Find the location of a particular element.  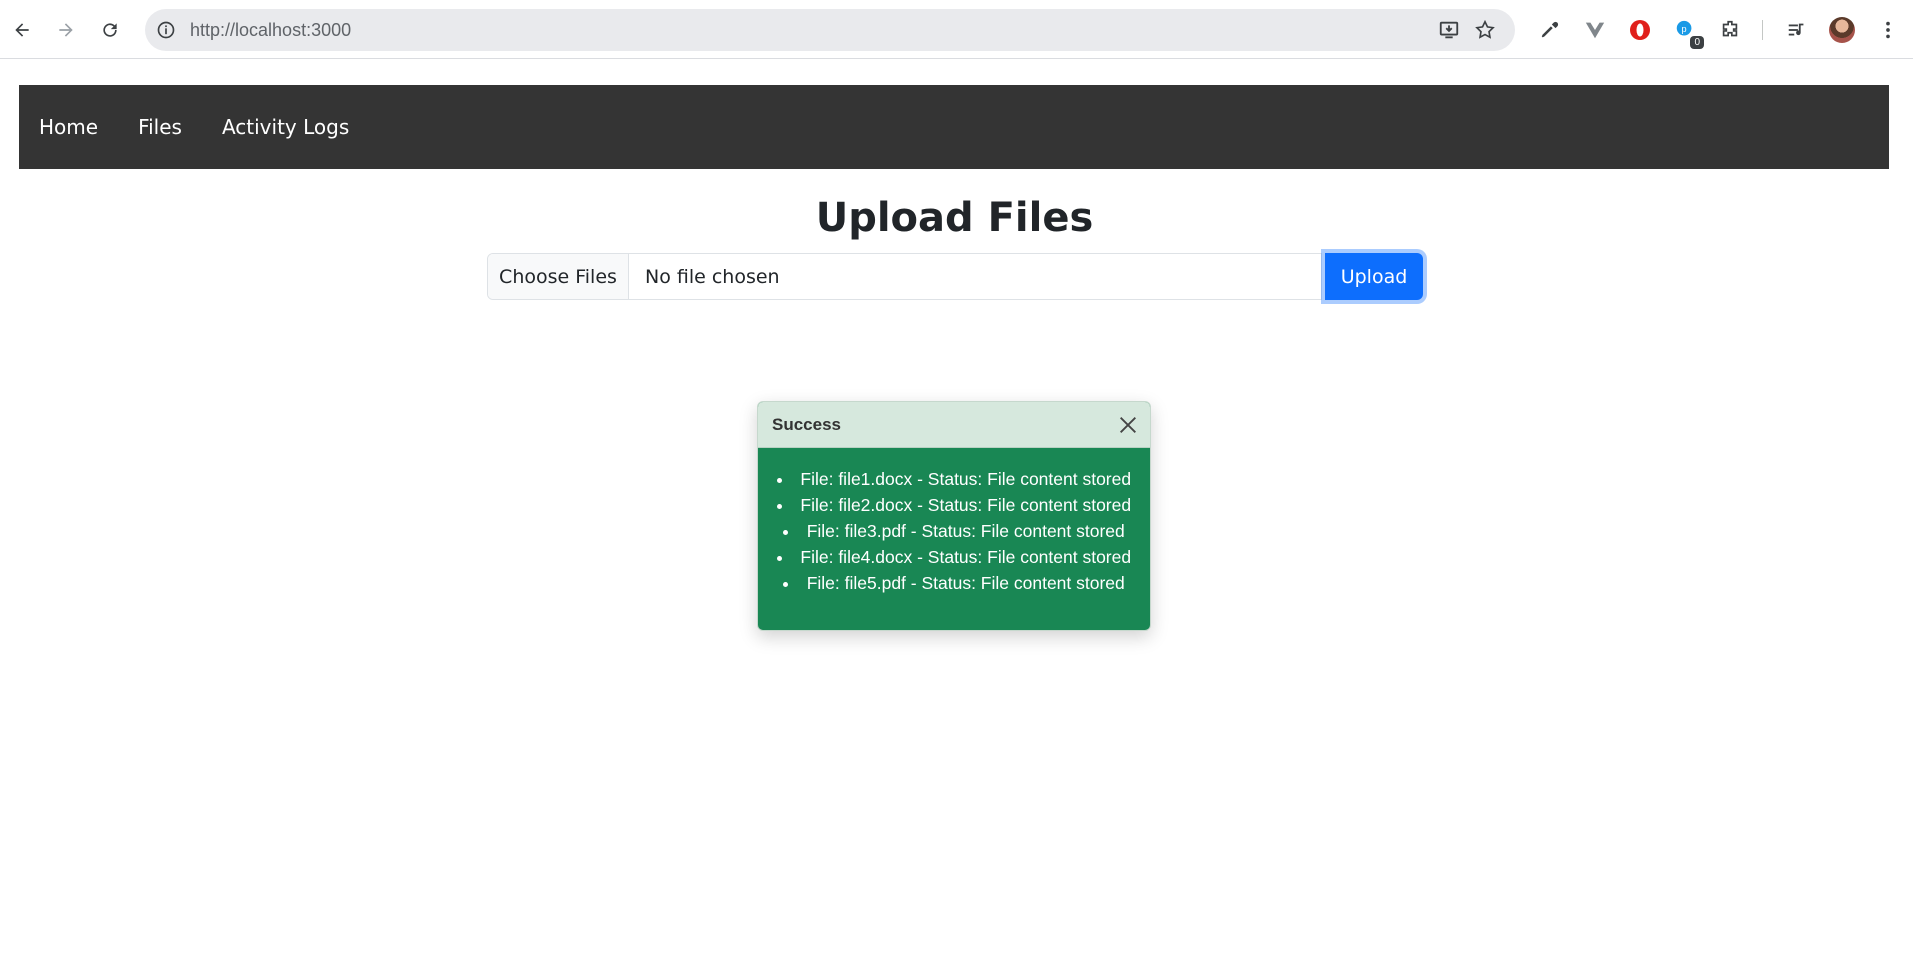

back-arrow-icon is located at coordinates (22, 30).